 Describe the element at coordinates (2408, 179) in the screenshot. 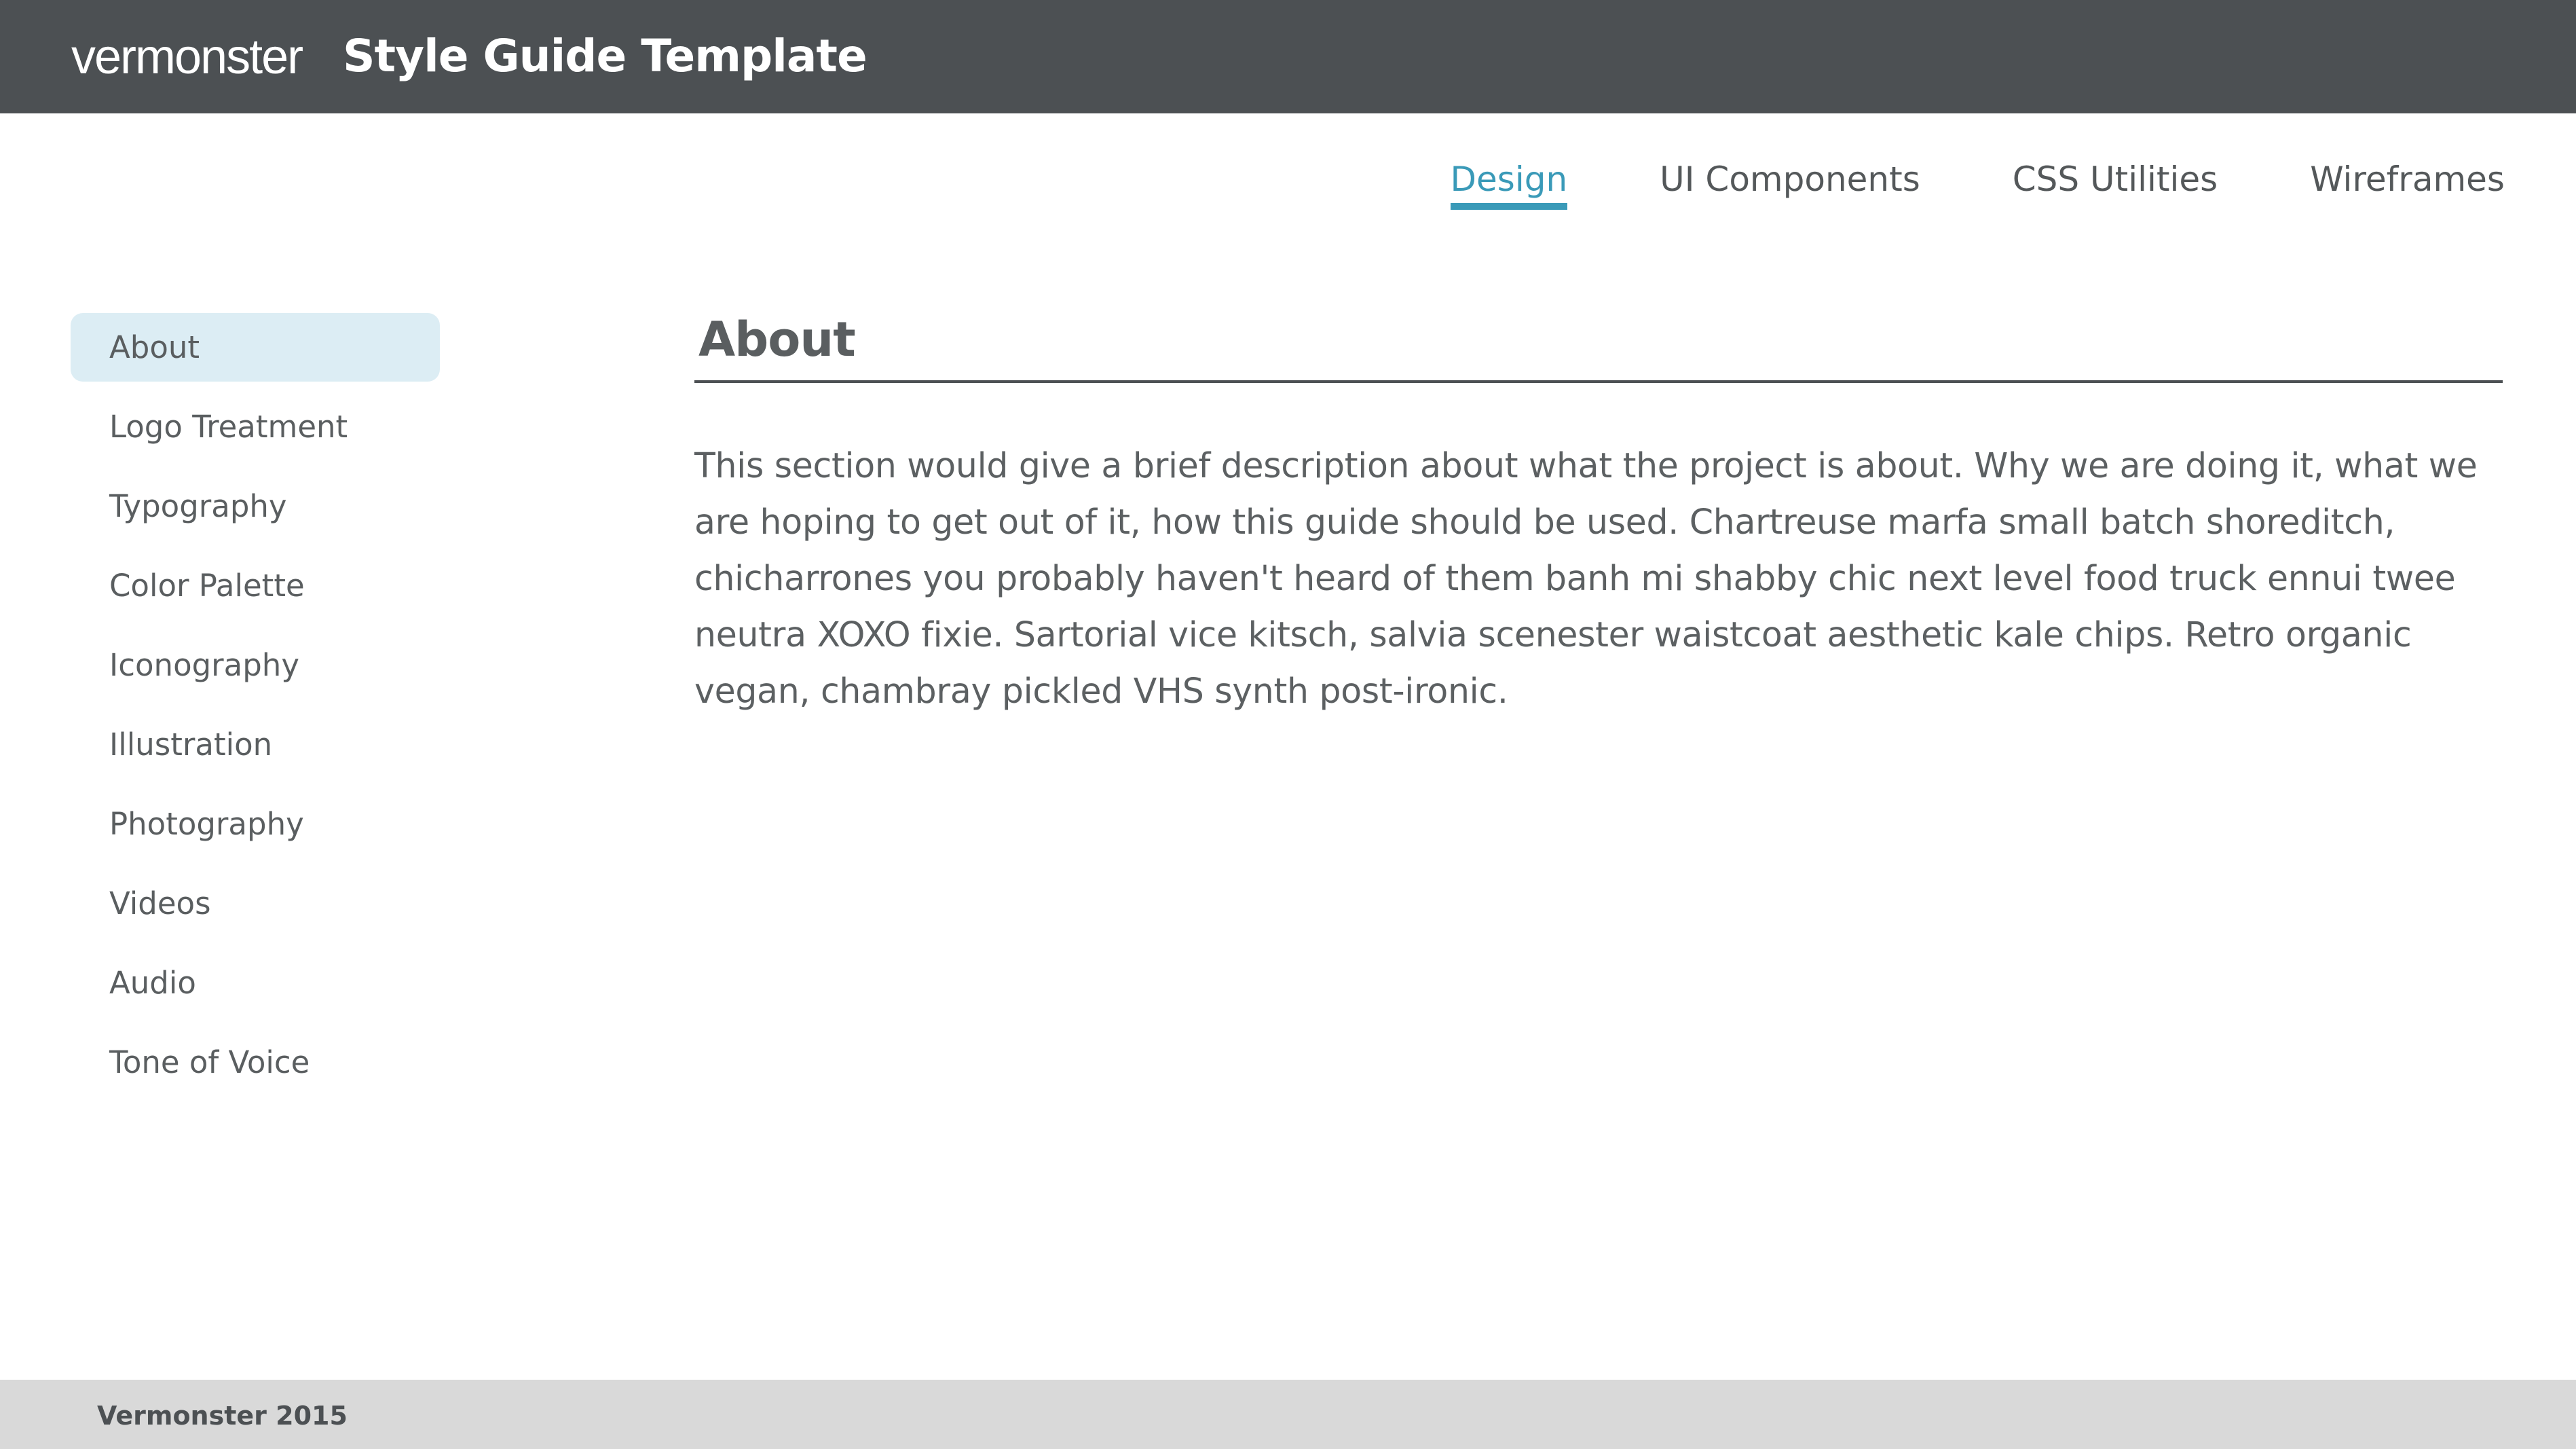

I see `tab-wireframes: Wireframes` at that location.